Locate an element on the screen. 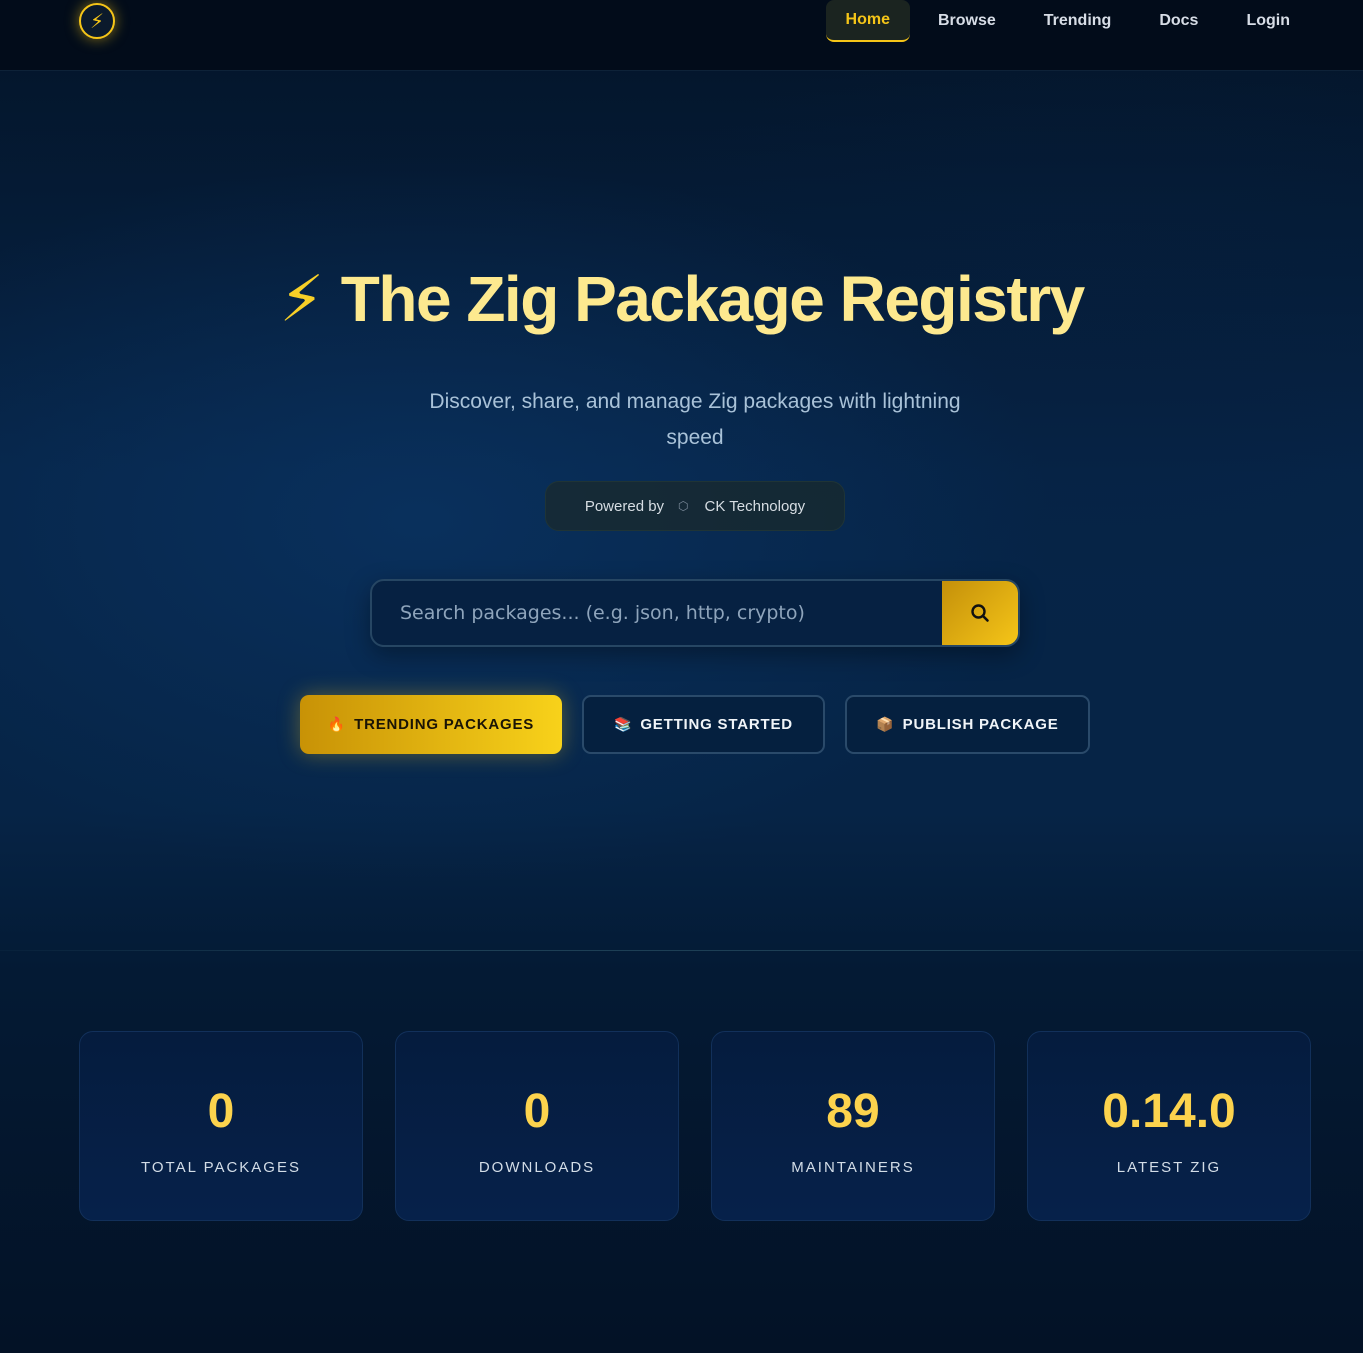 The height and width of the screenshot is (1353, 1363). stat-value: 0.14.0 is located at coordinates (1169, 1111).